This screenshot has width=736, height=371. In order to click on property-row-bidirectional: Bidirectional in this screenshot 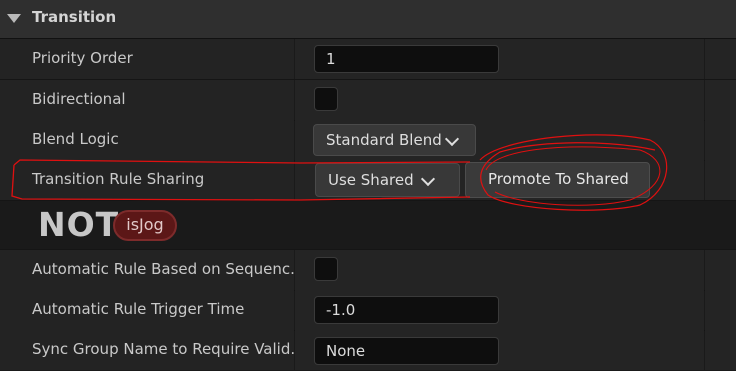, I will do `click(368, 100)`.